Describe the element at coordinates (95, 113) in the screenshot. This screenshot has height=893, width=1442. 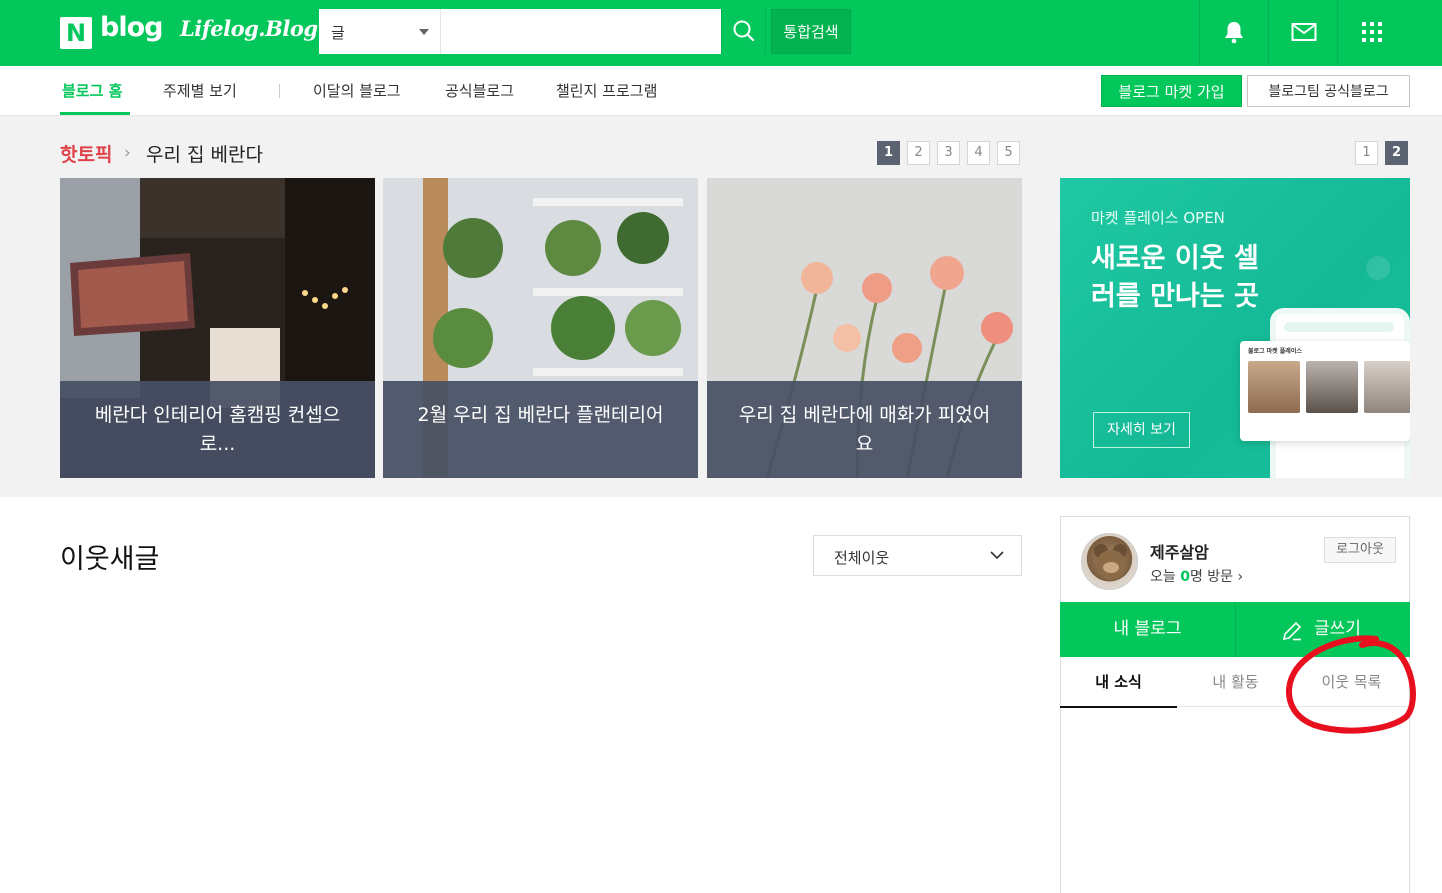
I see `active-nav-indicator` at that location.